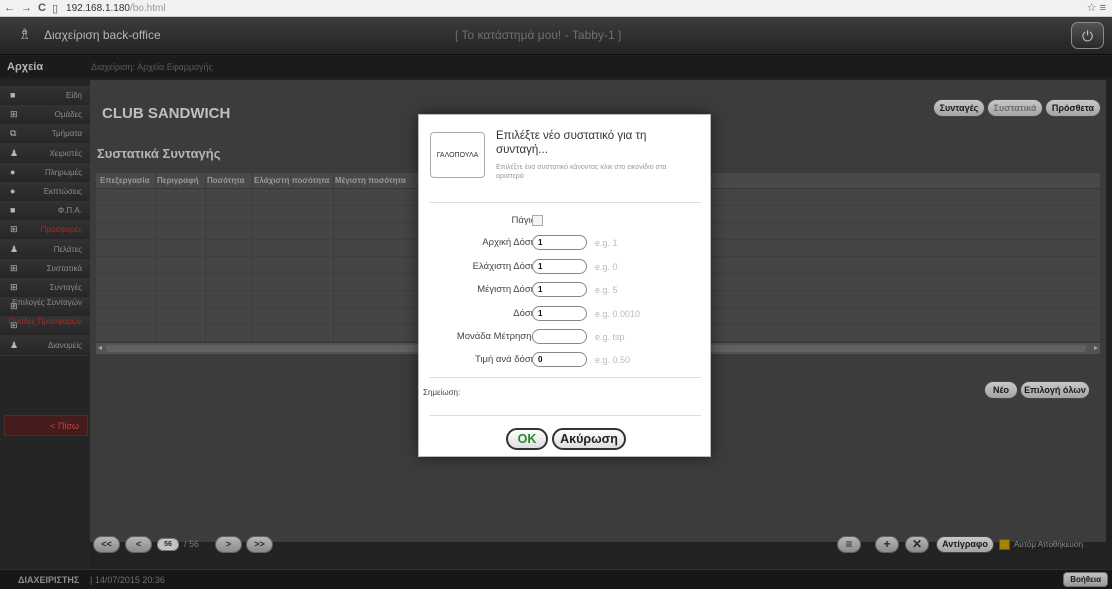 The image size is (1112, 589). I want to click on ingredient-picker-tile: ΓΑΛΟΠΟΥΛΑ, so click(457, 155).